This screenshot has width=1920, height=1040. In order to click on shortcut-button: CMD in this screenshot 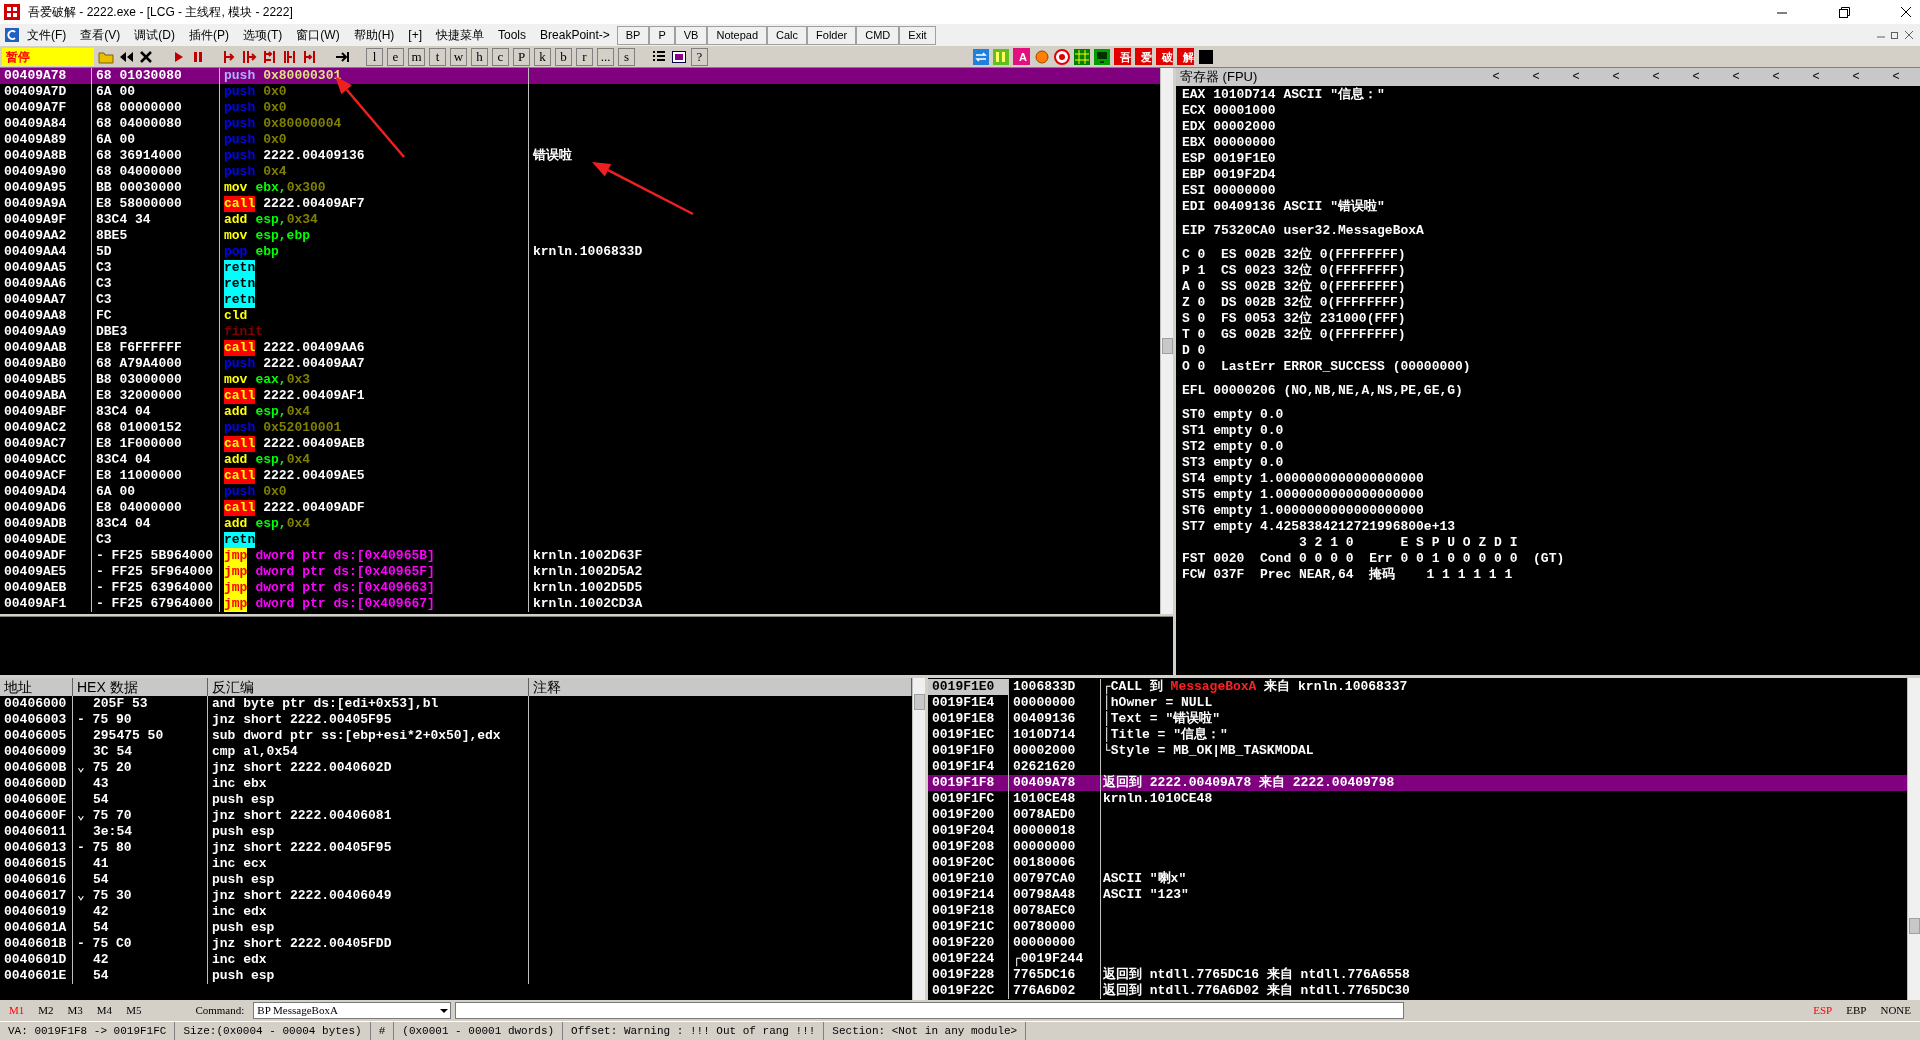, I will do `click(878, 35)`.